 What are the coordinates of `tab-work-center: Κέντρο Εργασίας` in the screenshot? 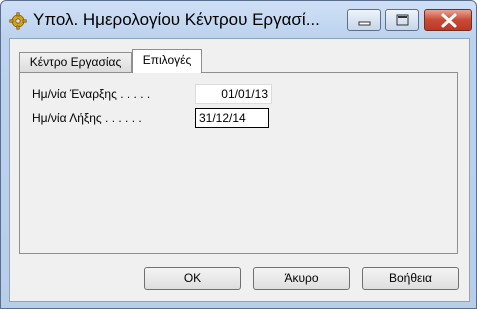 It's located at (75, 62).